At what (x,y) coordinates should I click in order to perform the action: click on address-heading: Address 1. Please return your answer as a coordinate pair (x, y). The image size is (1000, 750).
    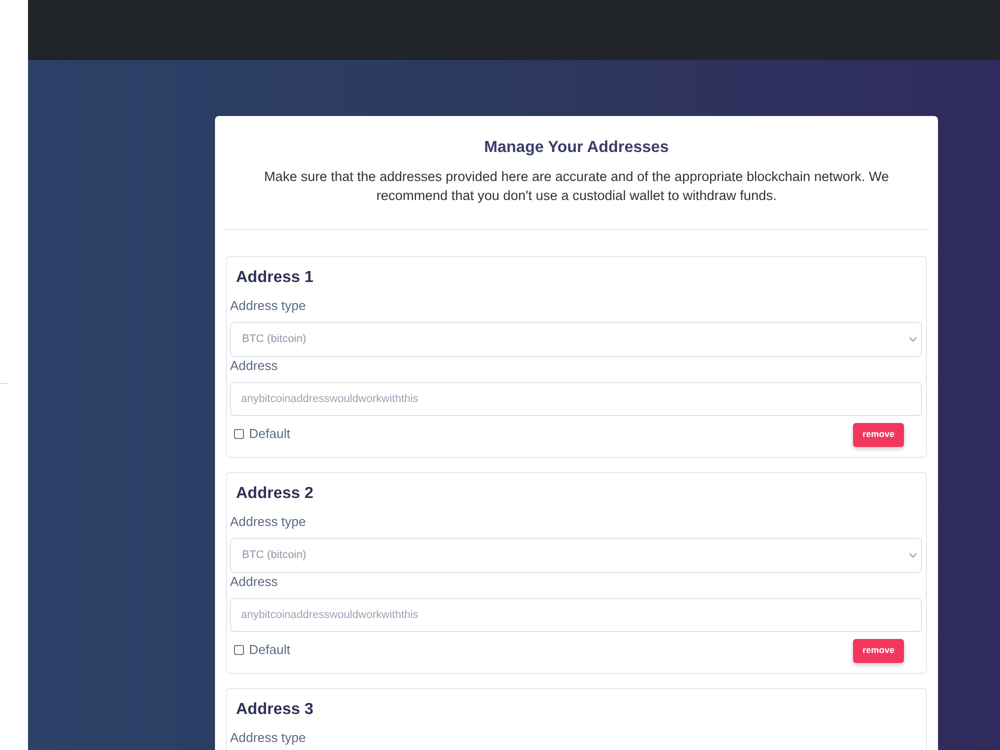
    Looking at the image, I should click on (274, 278).